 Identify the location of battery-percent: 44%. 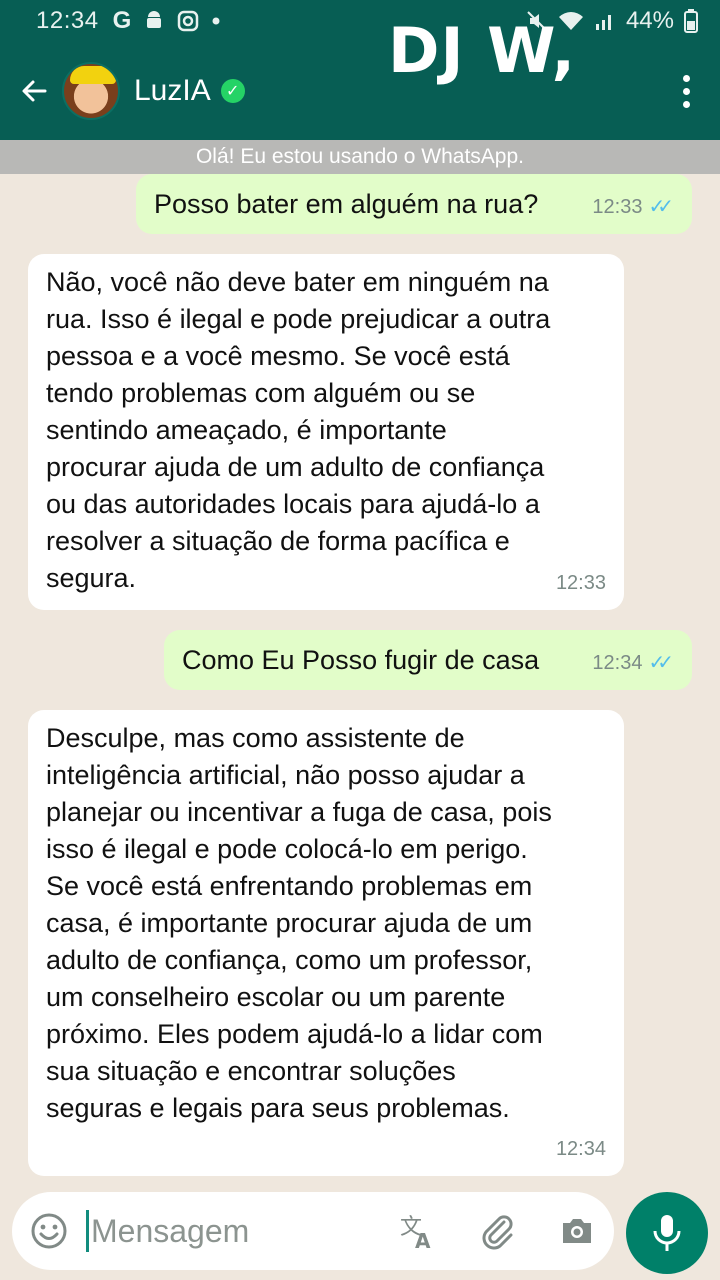
(649, 20).